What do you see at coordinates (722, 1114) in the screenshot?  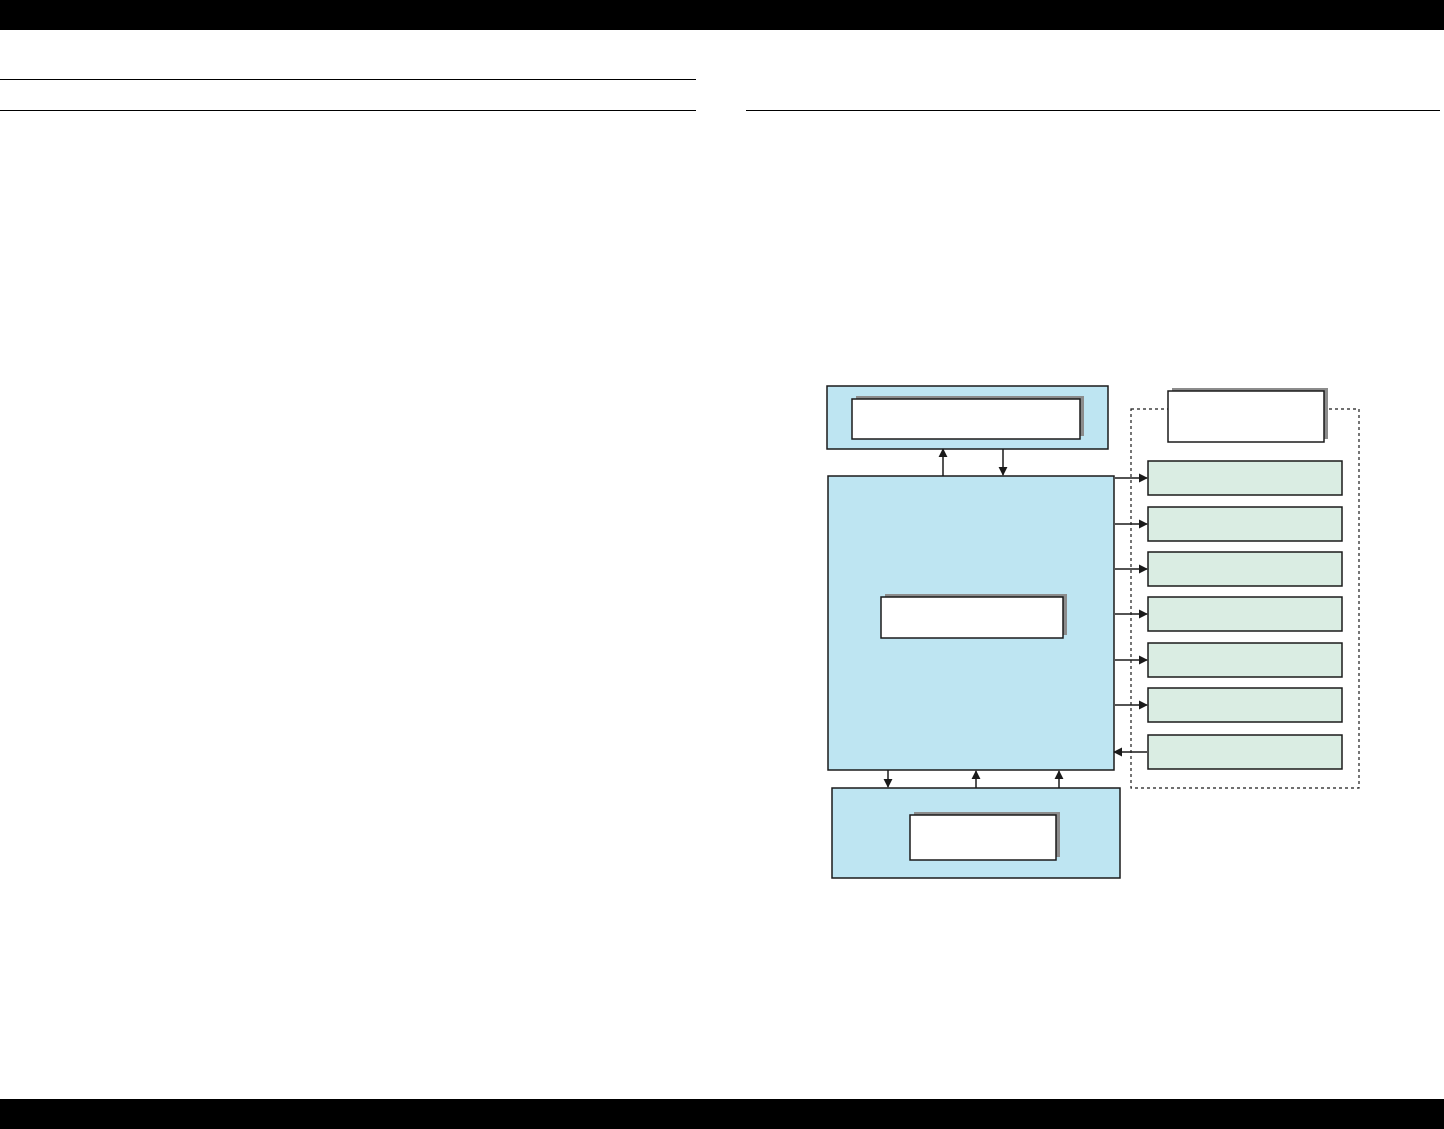 I see `footer-bar` at bounding box center [722, 1114].